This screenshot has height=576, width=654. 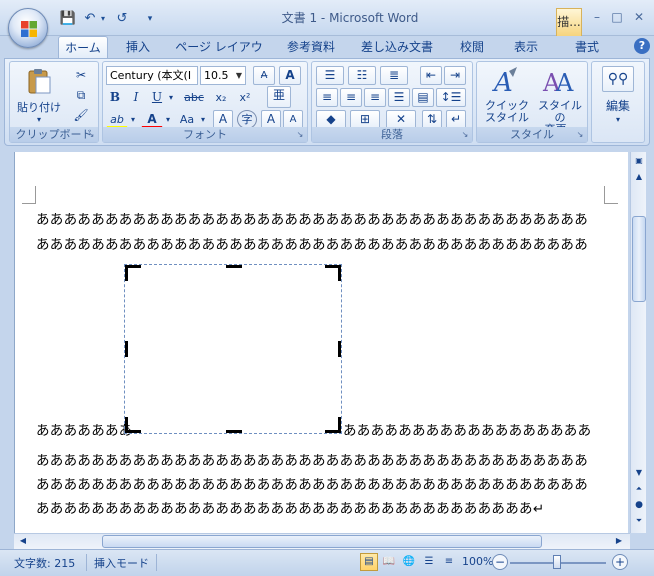 What do you see at coordinates (557, 562) in the screenshot?
I see `zoom-slider-thumb` at bounding box center [557, 562].